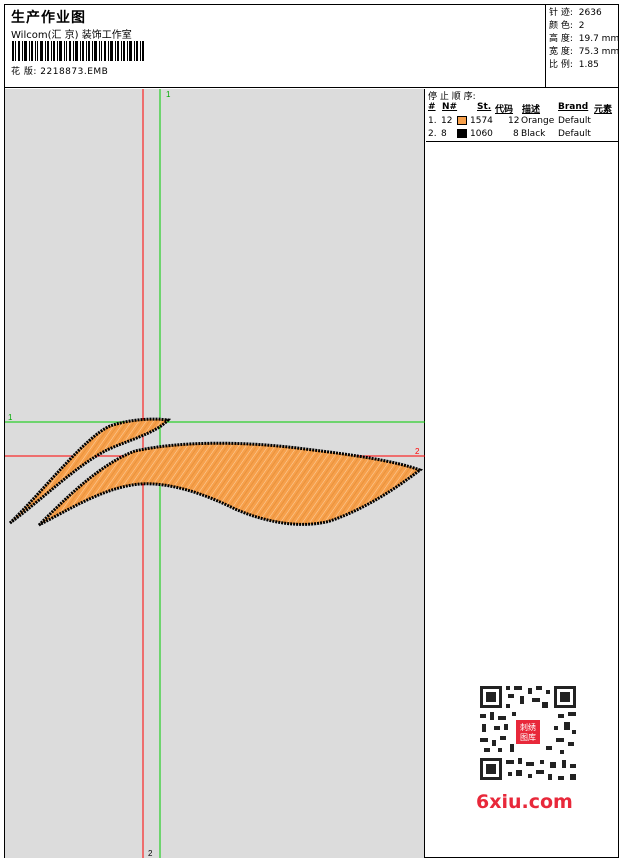  Describe the element at coordinates (575, 11) in the screenshot. I see `stat-stitches: 针 迹: 2636` at that location.